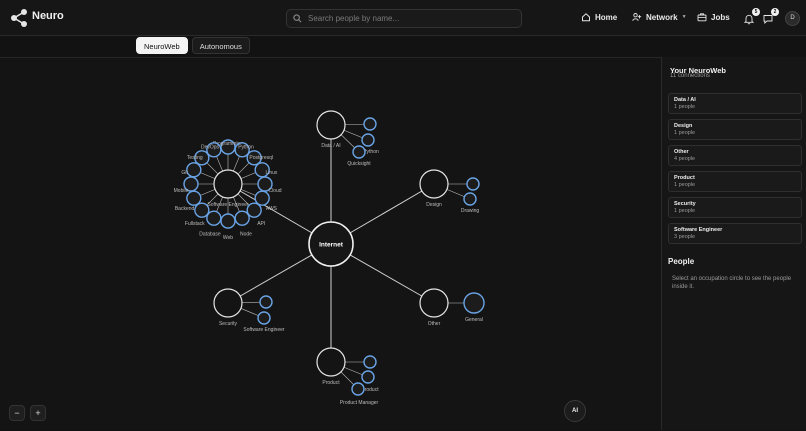 The height and width of the screenshot is (431, 806). Describe the element at coordinates (274, 191) in the screenshot. I see `person-node-label: Cloud` at that location.